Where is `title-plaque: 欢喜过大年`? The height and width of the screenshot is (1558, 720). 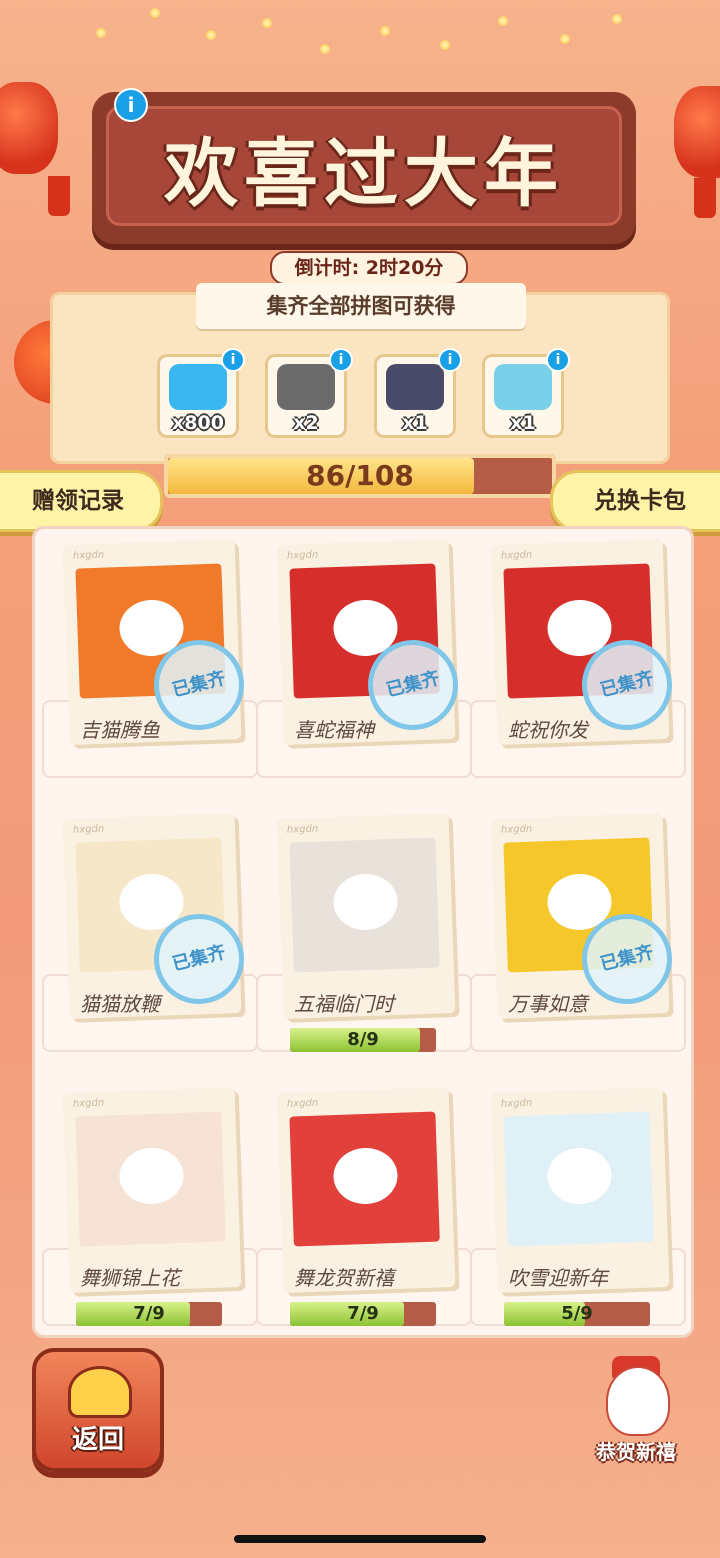
title-plaque: 欢喜过大年 is located at coordinates (364, 168).